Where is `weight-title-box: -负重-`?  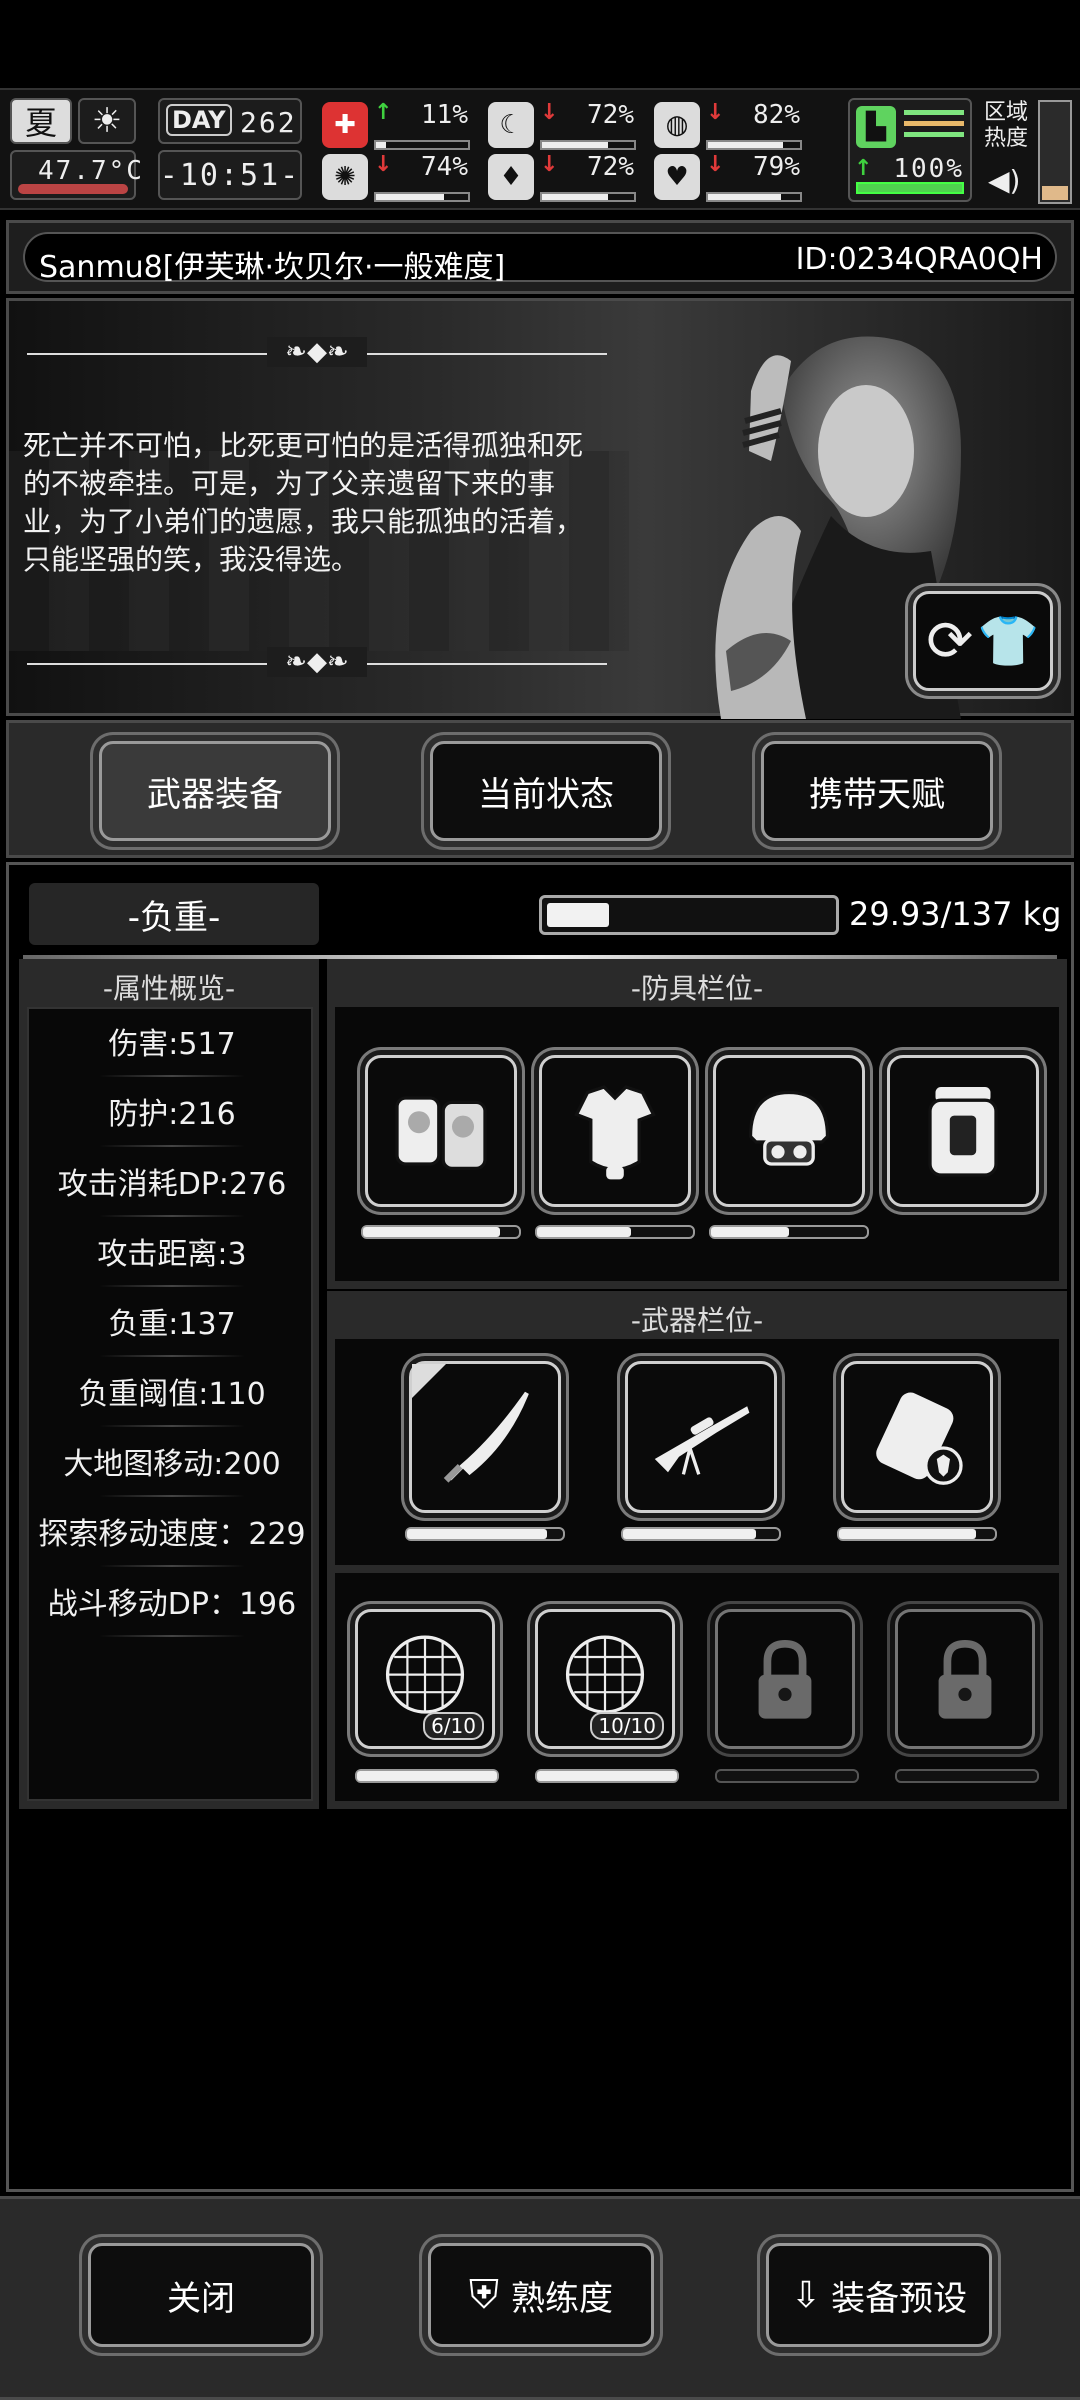
weight-title-box: -负重- is located at coordinates (174, 914).